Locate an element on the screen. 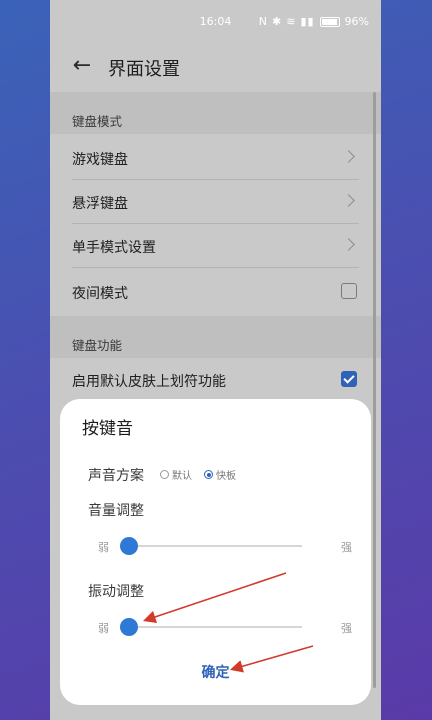 The image size is (432, 720). nfc-icon: N is located at coordinates (262, 21).